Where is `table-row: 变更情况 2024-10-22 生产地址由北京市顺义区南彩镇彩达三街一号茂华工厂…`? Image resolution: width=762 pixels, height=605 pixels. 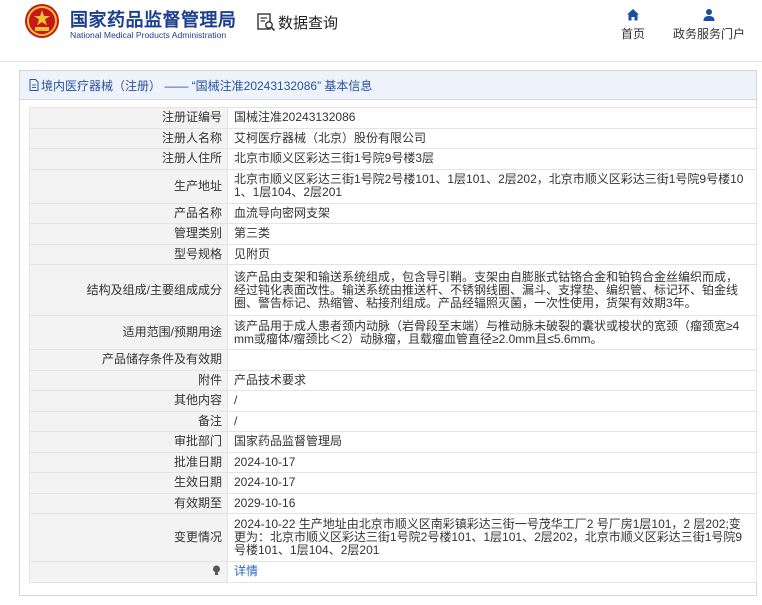 table-row: 变更情况 2024-10-22 生产地址由北京市顺义区南彩镇彩达三街一号茂华工厂… is located at coordinates (393, 537).